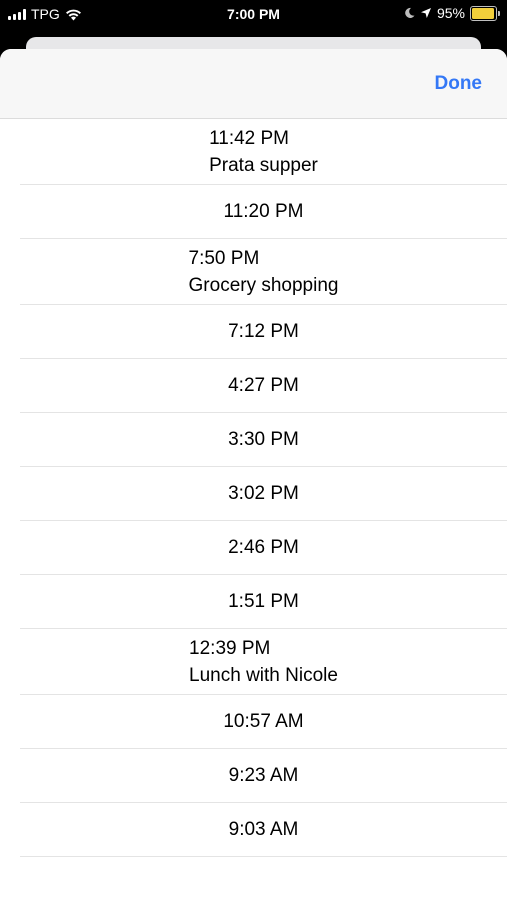 The height and width of the screenshot is (900, 507). What do you see at coordinates (459, 84) in the screenshot?
I see `done-button: Done` at bounding box center [459, 84].